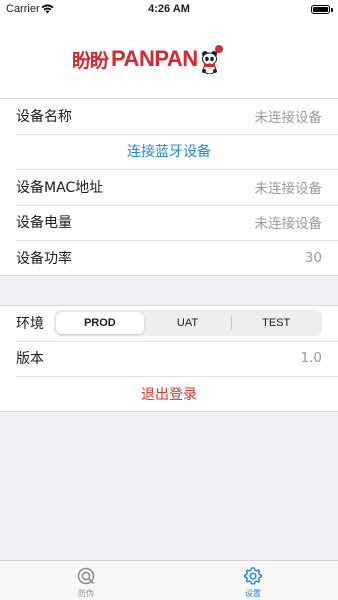  Describe the element at coordinates (253, 593) in the screenshot. I see `tab-settings-label: 设置` at that location.